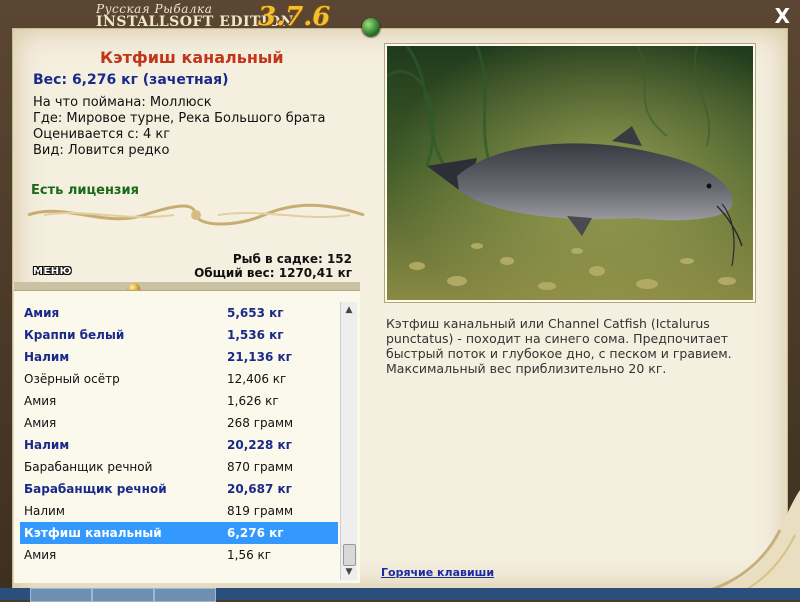 The height and width of the screenshot is (602, 800). Describe the element at coordinates (292, 259) in the screenshot. I see `fish-count: Рыб в садке: 152` at that location.